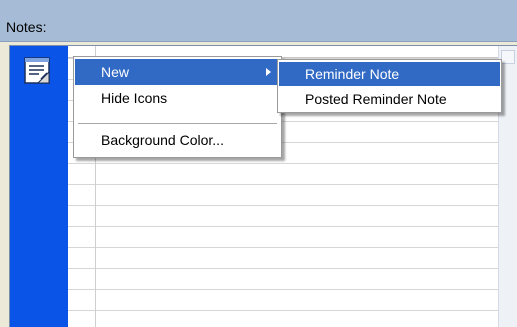  I want to click on notes-icon, so click(37, 71).